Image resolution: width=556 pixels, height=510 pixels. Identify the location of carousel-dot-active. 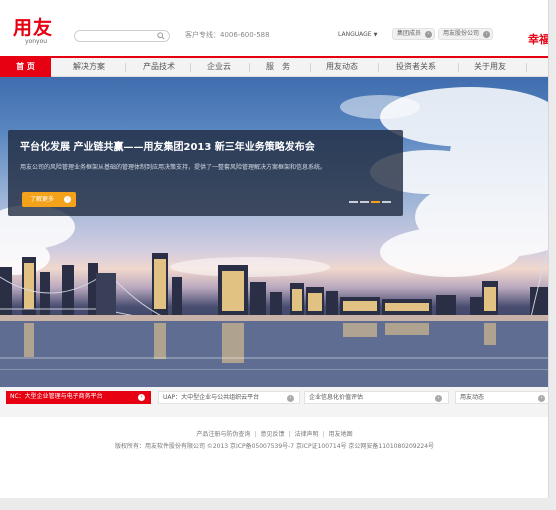
(375, 202).